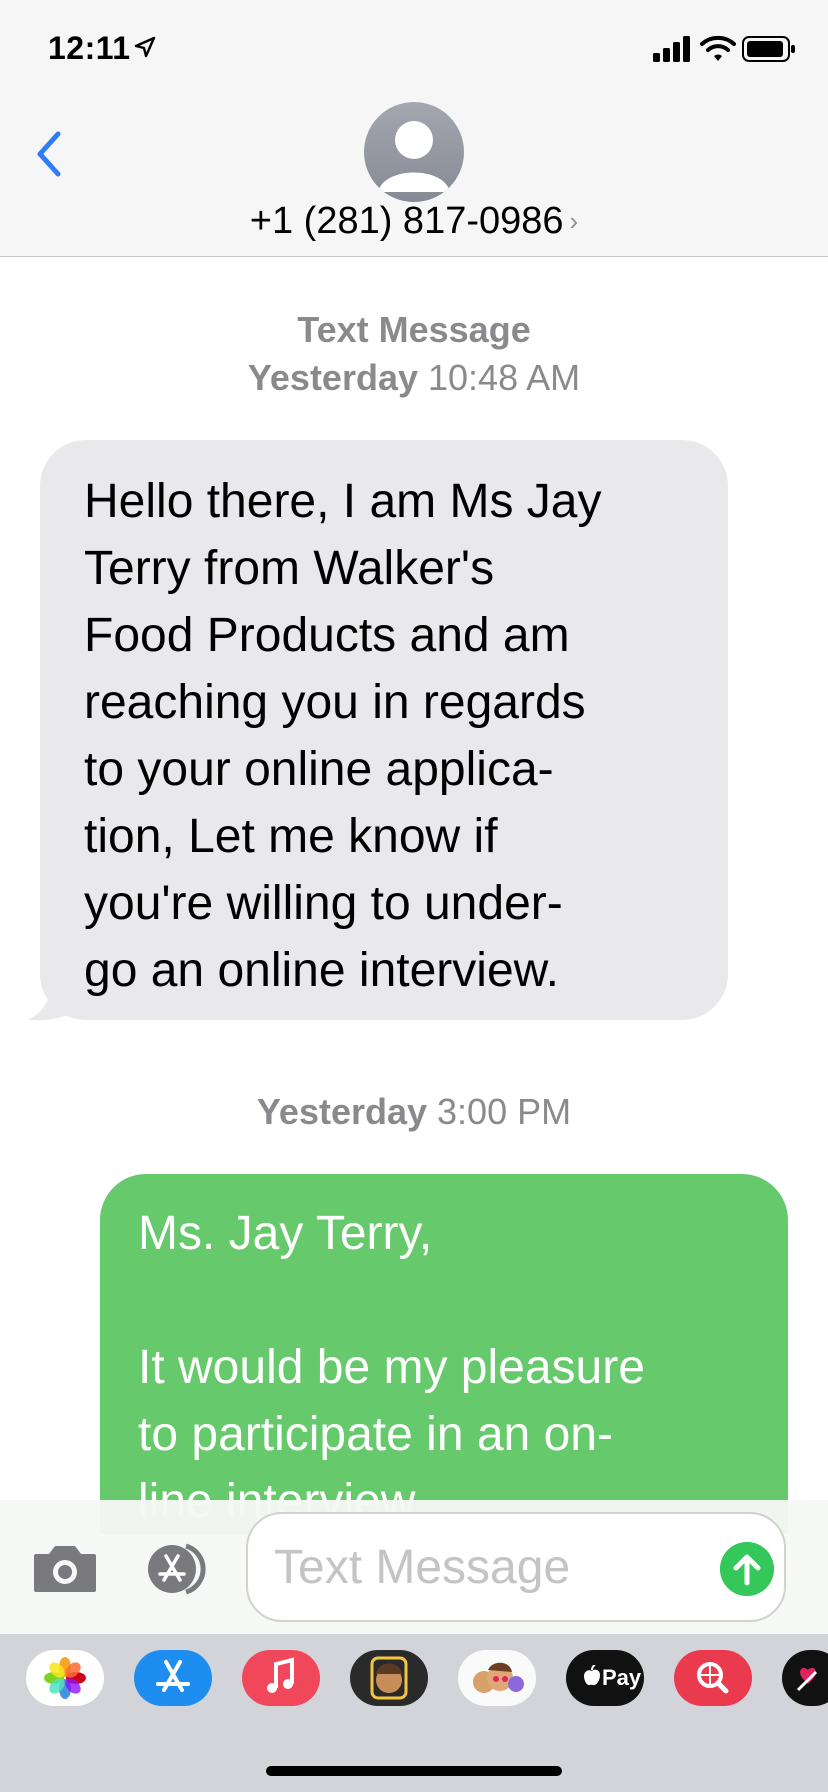  What do you see at coordinates (335, 702) in the screenshot?
I see `message-line: reaching you in regards` at bounding box center [335, 702].